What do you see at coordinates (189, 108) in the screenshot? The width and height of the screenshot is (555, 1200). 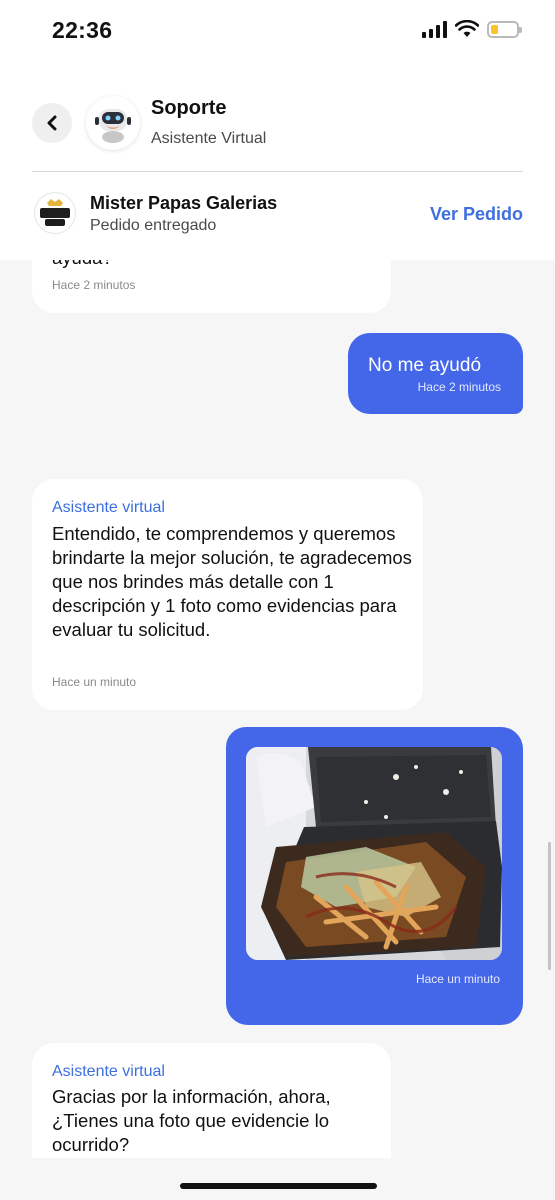 I see `contact-name: Soporte` at bounding box center [189, 108].